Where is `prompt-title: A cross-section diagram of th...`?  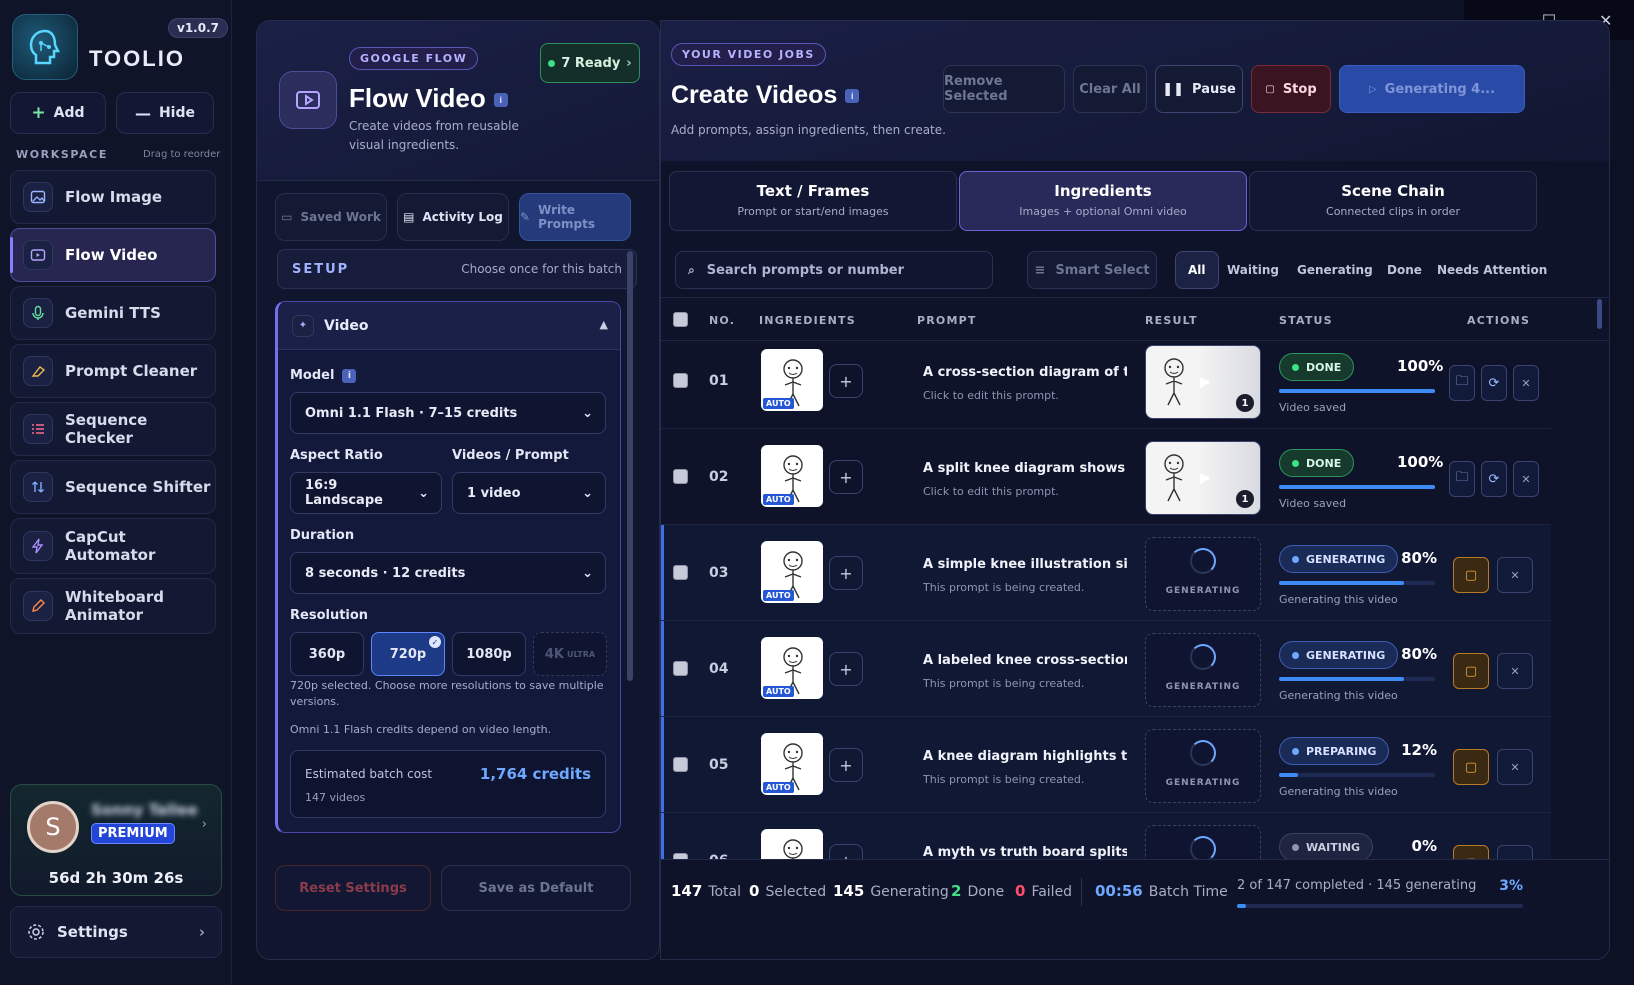 prompt-title: A cross-section diagram of th... is located at coordinates (1025, 372).